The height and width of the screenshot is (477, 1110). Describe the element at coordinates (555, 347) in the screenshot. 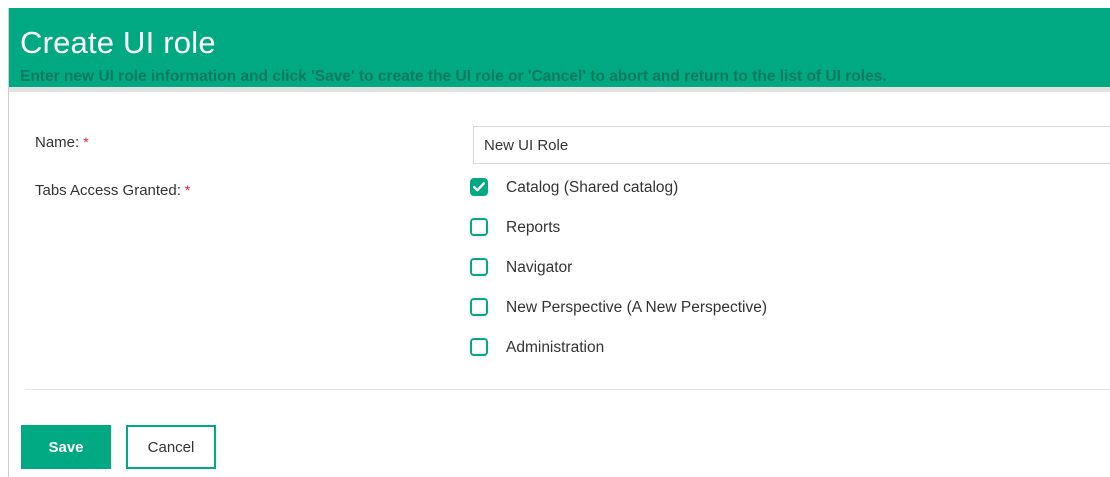

I see `tab-option-label: Administration` at that location.